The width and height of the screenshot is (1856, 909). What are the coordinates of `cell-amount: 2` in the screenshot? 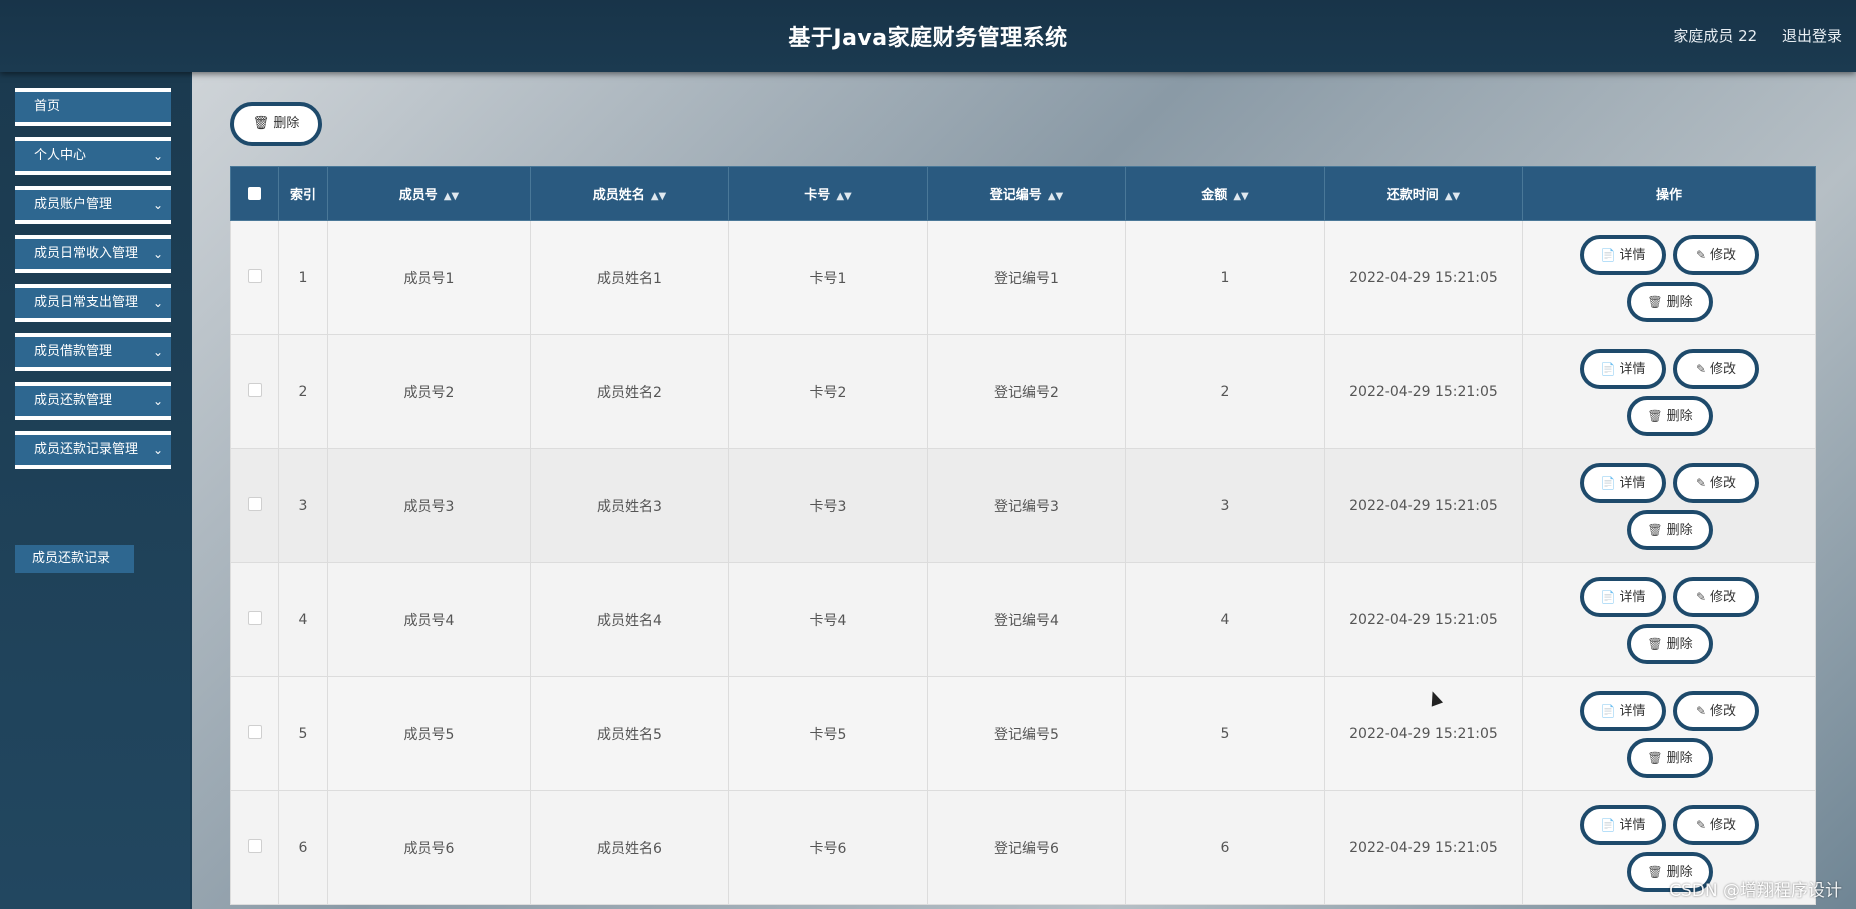 It's located at (1225, 391).